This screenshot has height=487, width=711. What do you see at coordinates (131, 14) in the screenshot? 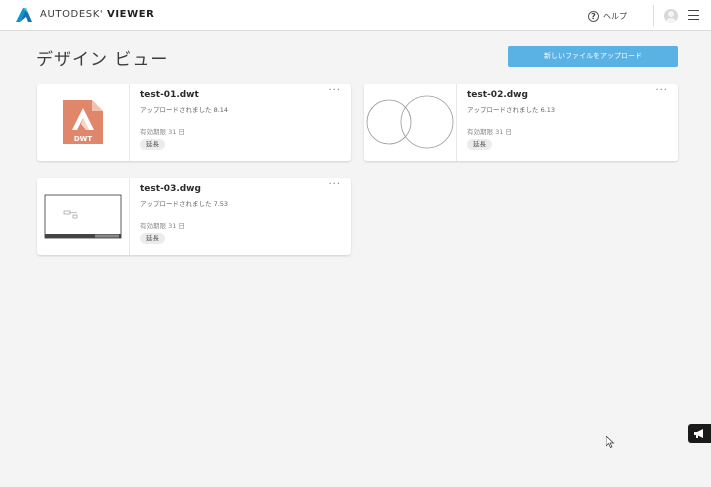
I see `brand-product: VIEWER` at bounding box center [131, 14].